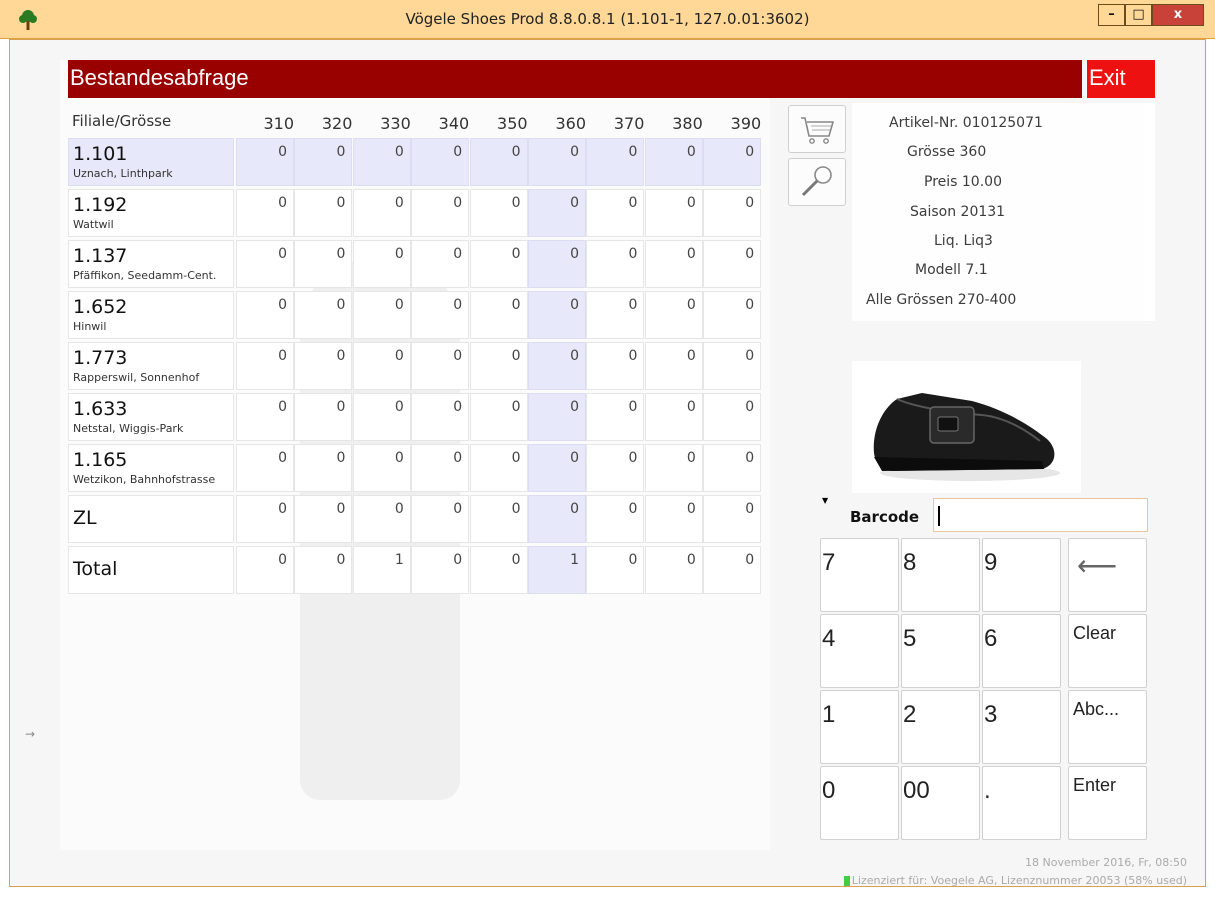 The width and height of the screenshot is (1215, 897). Describe the element at coordinates (940, 727) in the screenshot. I see `key-2: 2` at that location.